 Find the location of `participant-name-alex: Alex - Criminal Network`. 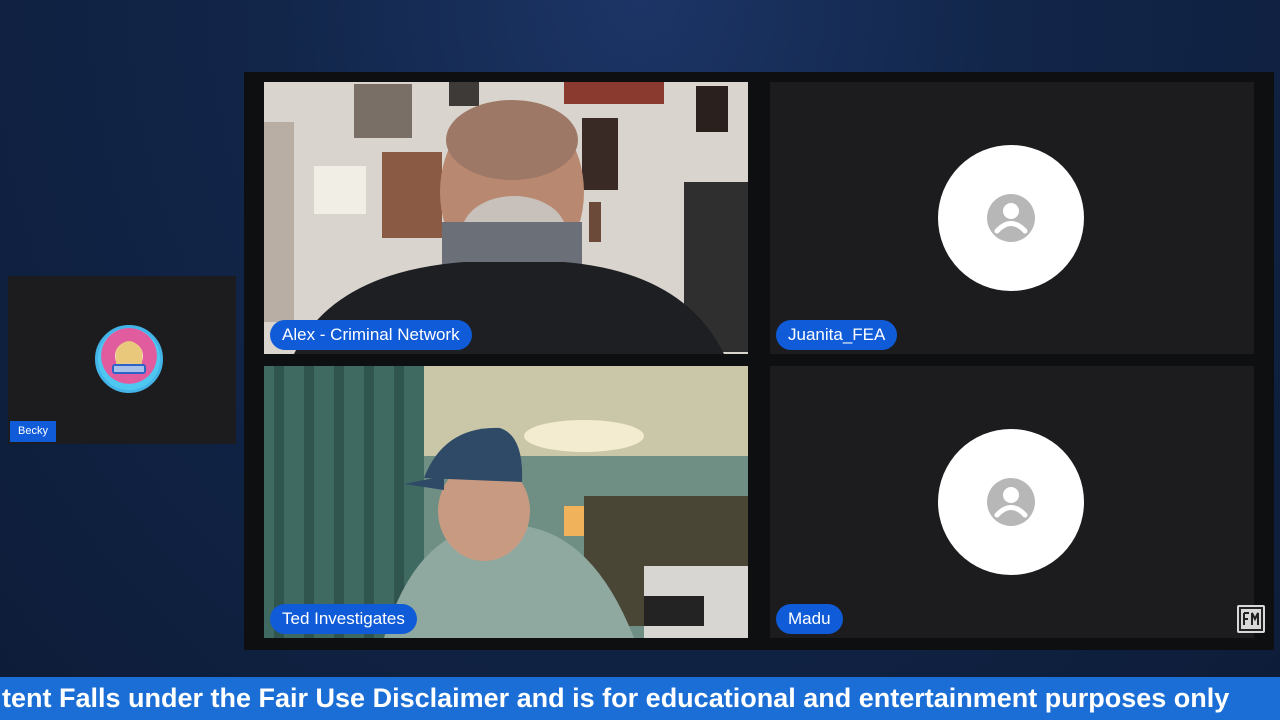

participant-name-alex: Alex - Criminal Network is located at coordinates (371, 335).